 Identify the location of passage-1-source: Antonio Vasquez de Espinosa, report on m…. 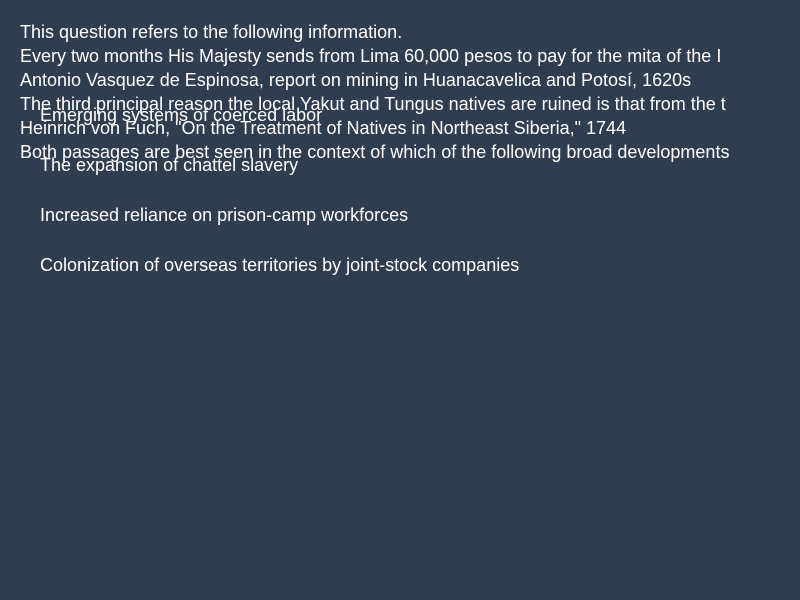
(356, 80).